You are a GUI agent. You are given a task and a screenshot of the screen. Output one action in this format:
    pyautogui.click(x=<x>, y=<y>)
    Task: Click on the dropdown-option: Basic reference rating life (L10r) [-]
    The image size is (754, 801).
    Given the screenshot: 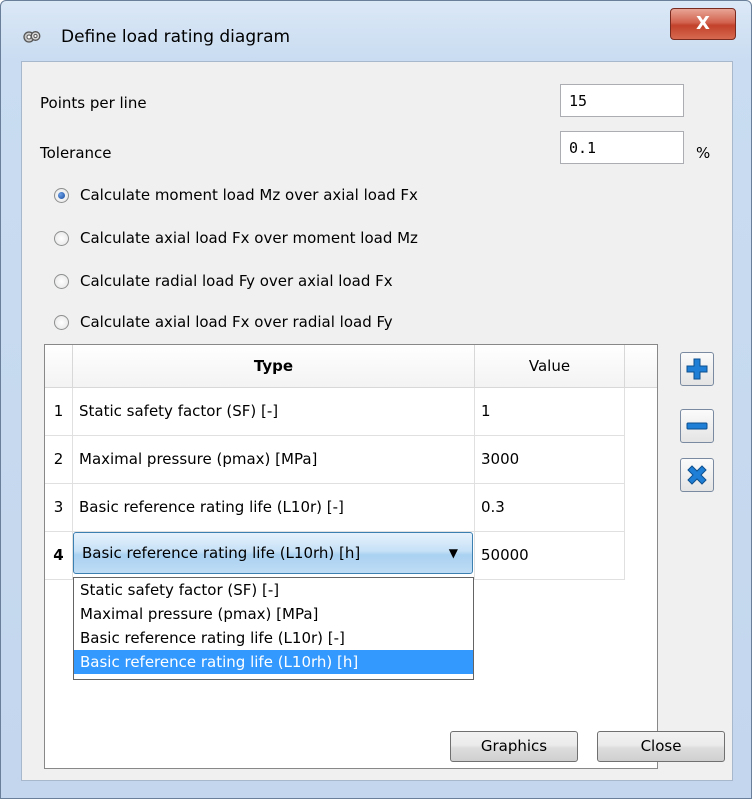 What is the action you would take?
    pyautogui.click(x=273, y=638)
    